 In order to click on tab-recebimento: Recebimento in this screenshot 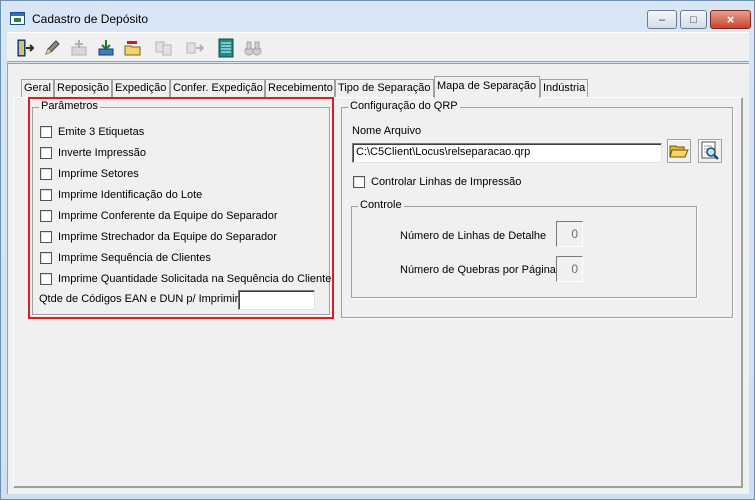, I will do `click(300, 88)`.